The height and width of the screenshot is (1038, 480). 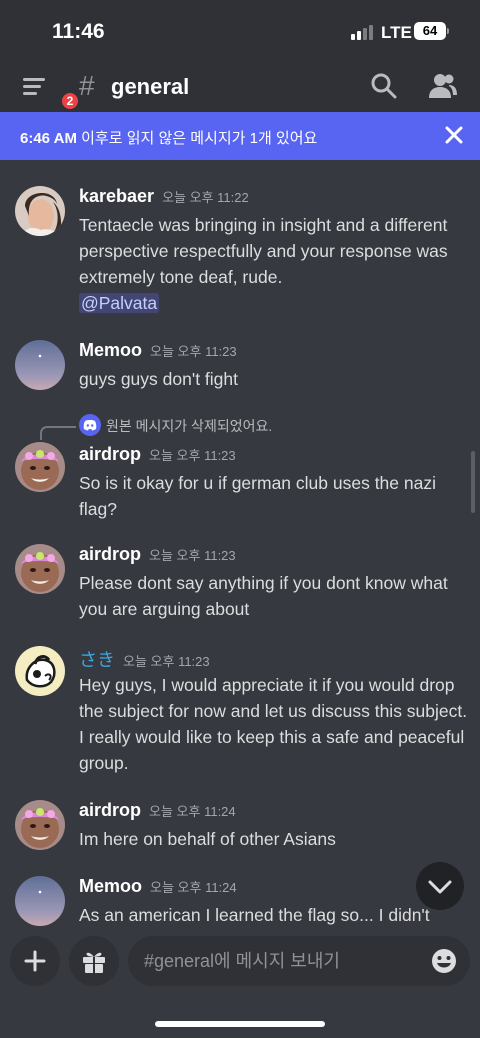 I want to click on emoji-button, so click(x=444, y=961).